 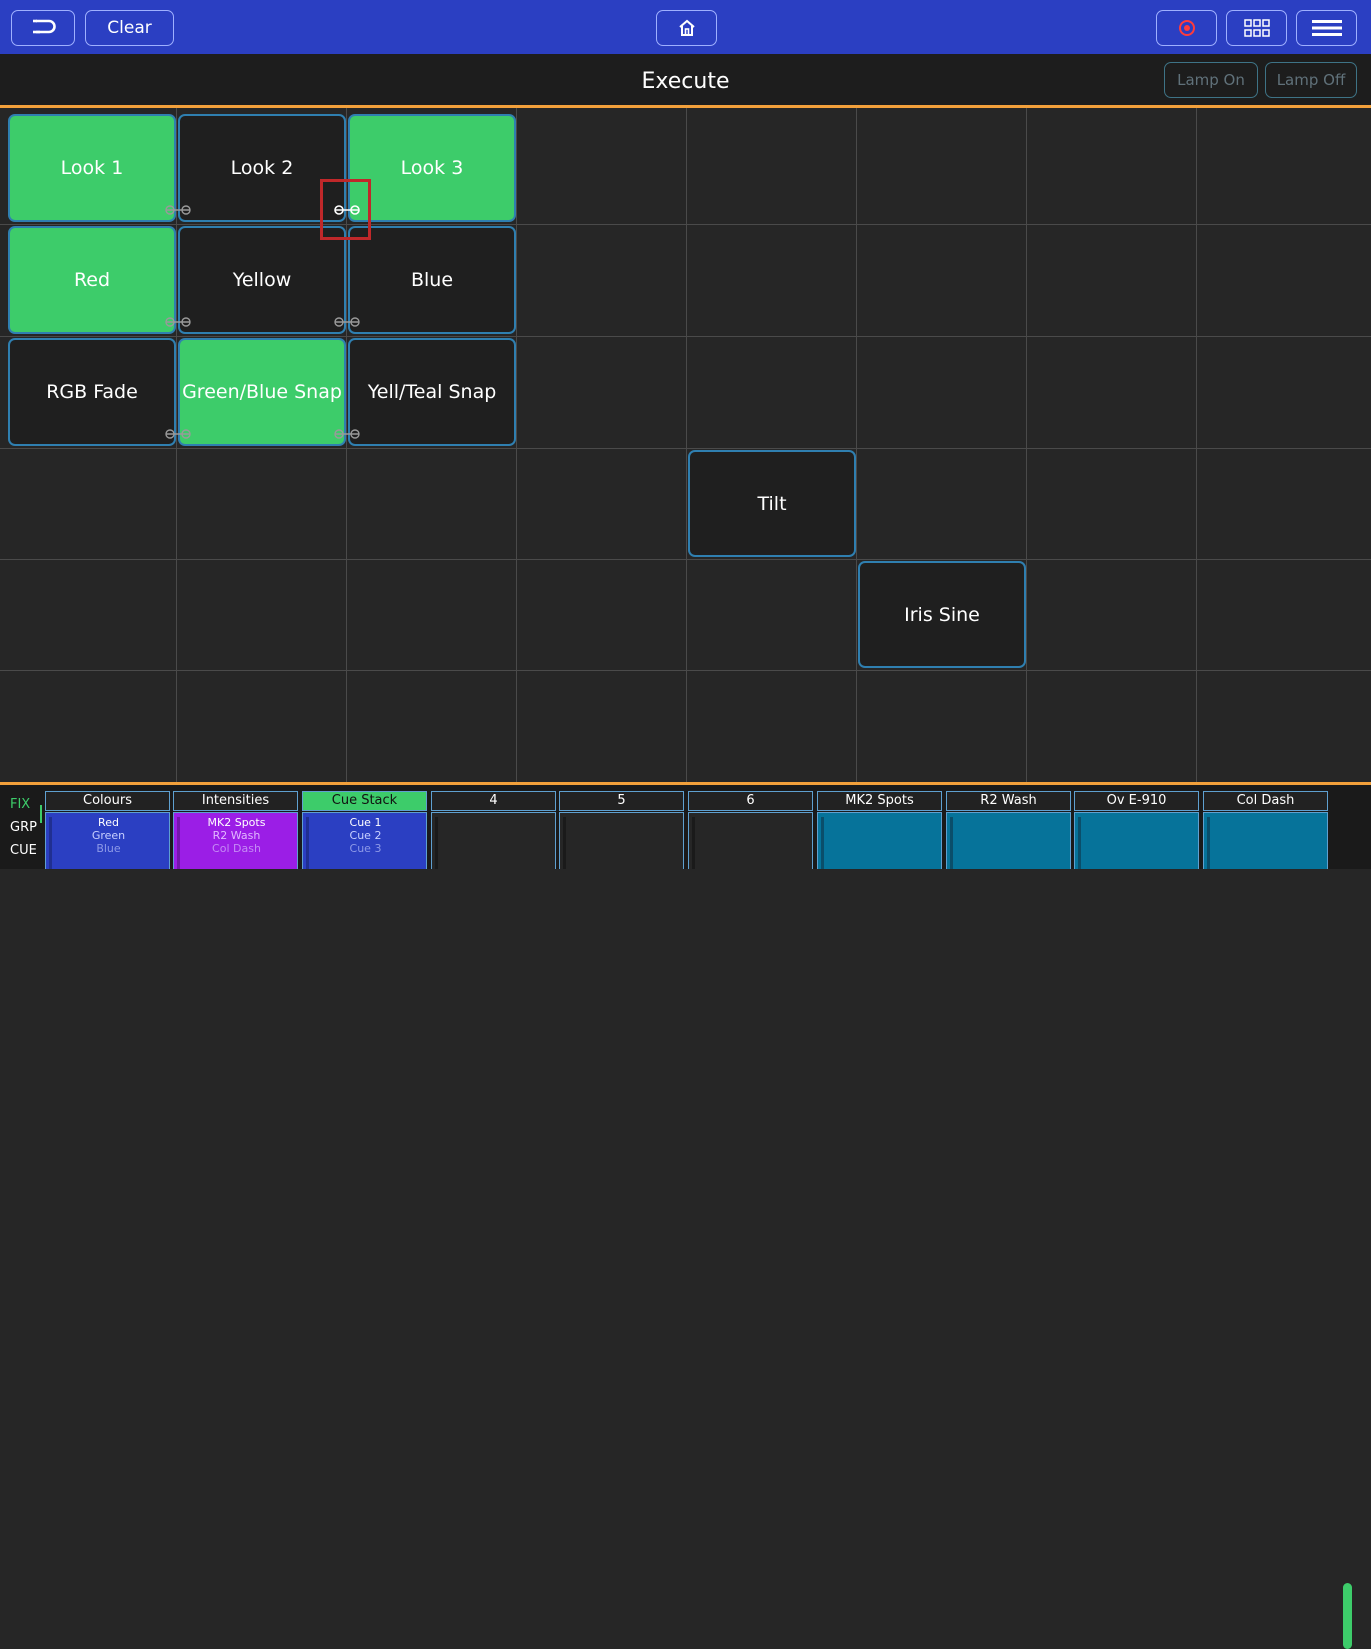 What do you see at coordinates (1211, 80) in the screenshot?
I see `lamp-on-button: Lamp On` at bounding box center [1211, 80].